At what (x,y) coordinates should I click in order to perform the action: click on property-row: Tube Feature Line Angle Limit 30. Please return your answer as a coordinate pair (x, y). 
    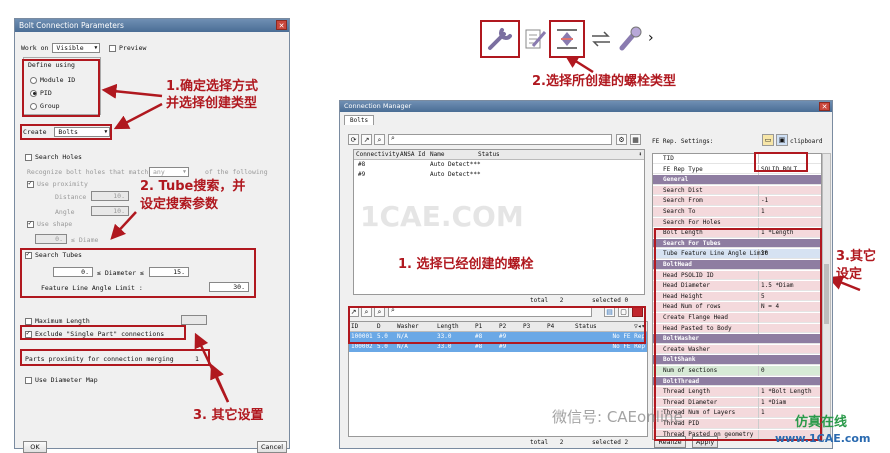
    Looking at the image, I should click on (737, 254).